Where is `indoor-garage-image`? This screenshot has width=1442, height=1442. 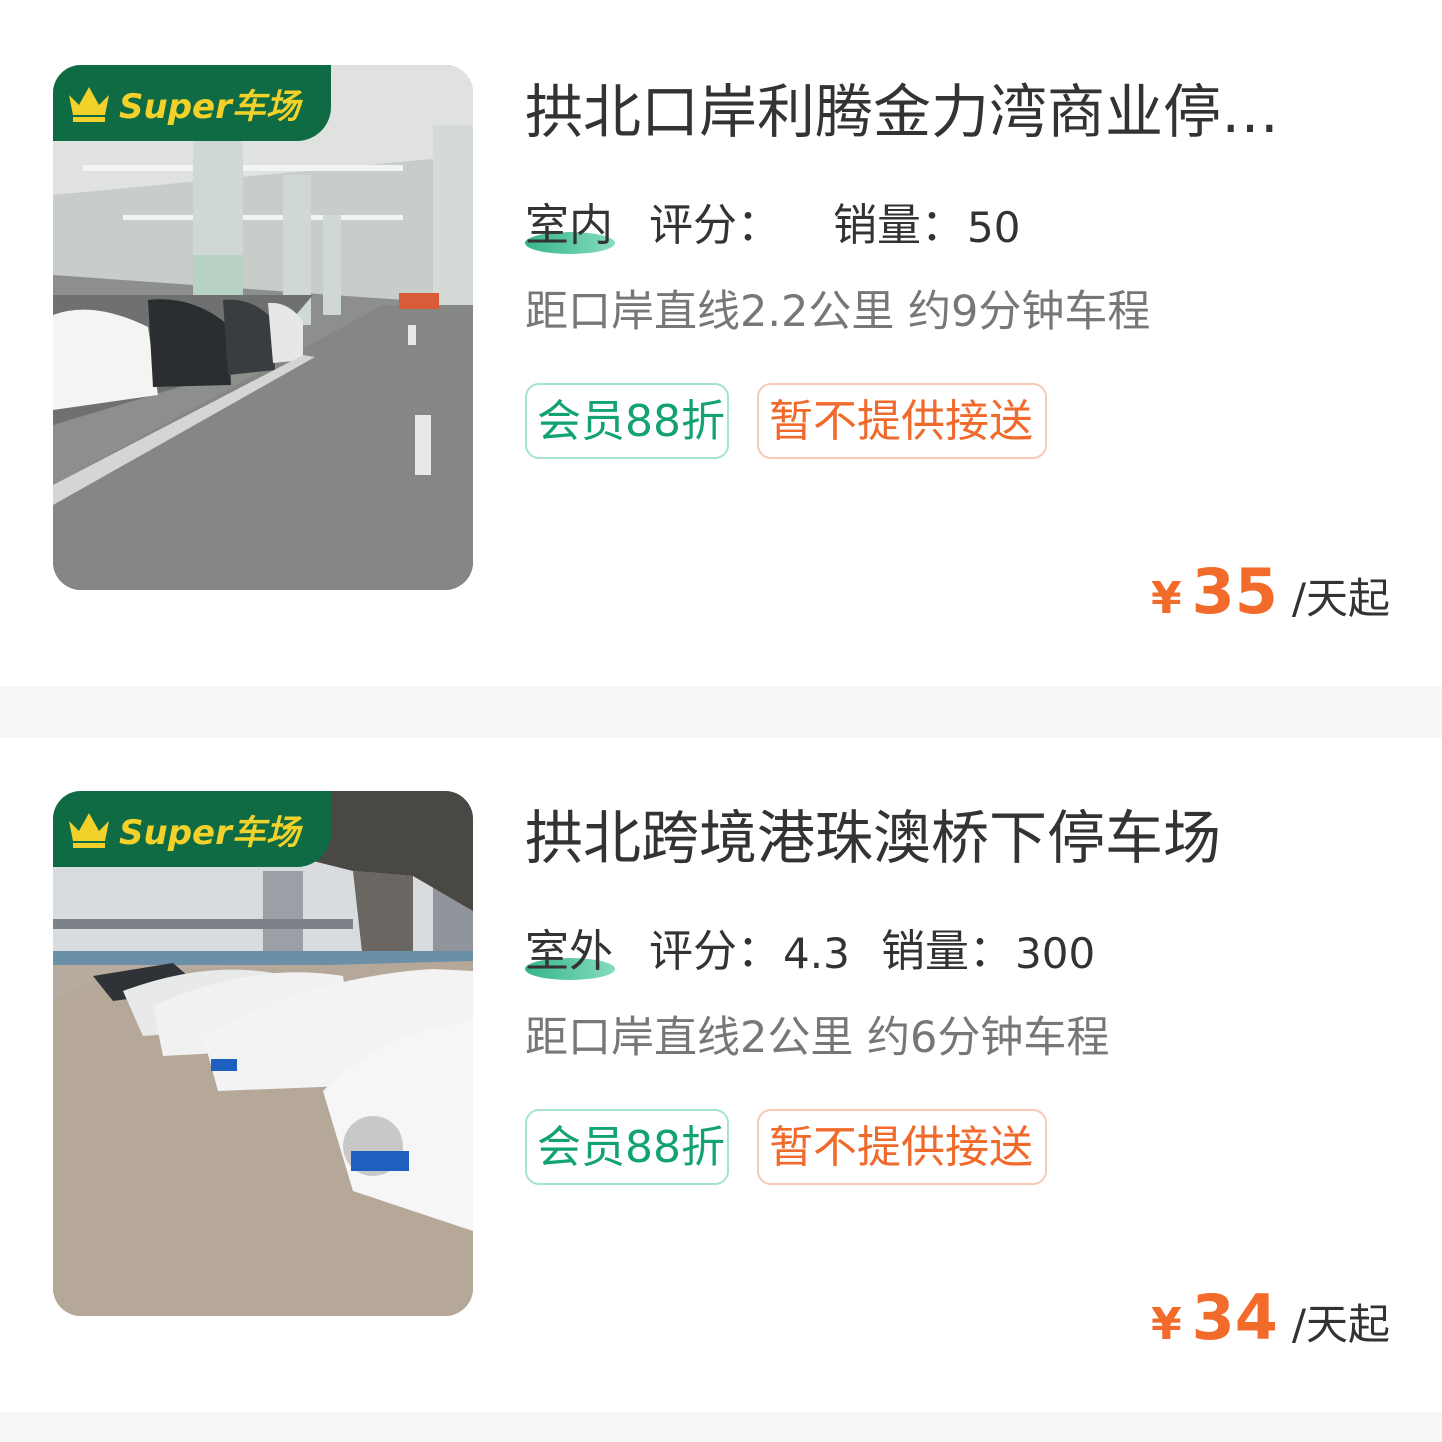
indoor-garage-image is located at coordinates (263, 327).